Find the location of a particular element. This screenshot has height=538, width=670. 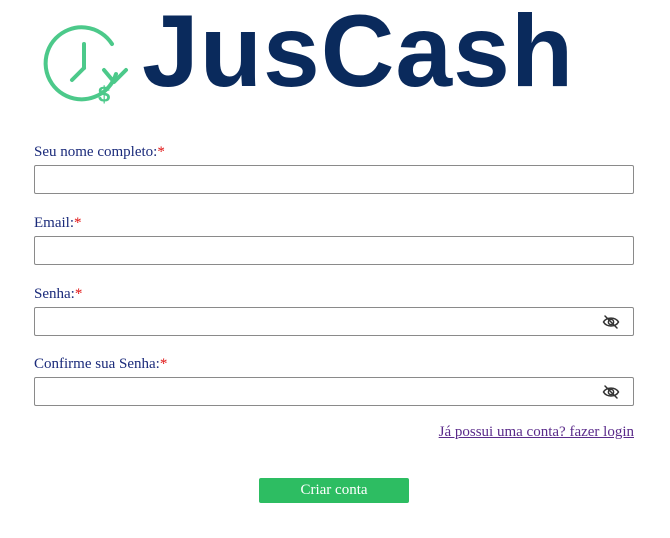

brand-name: JusCash is located at coordinates (358, 54).